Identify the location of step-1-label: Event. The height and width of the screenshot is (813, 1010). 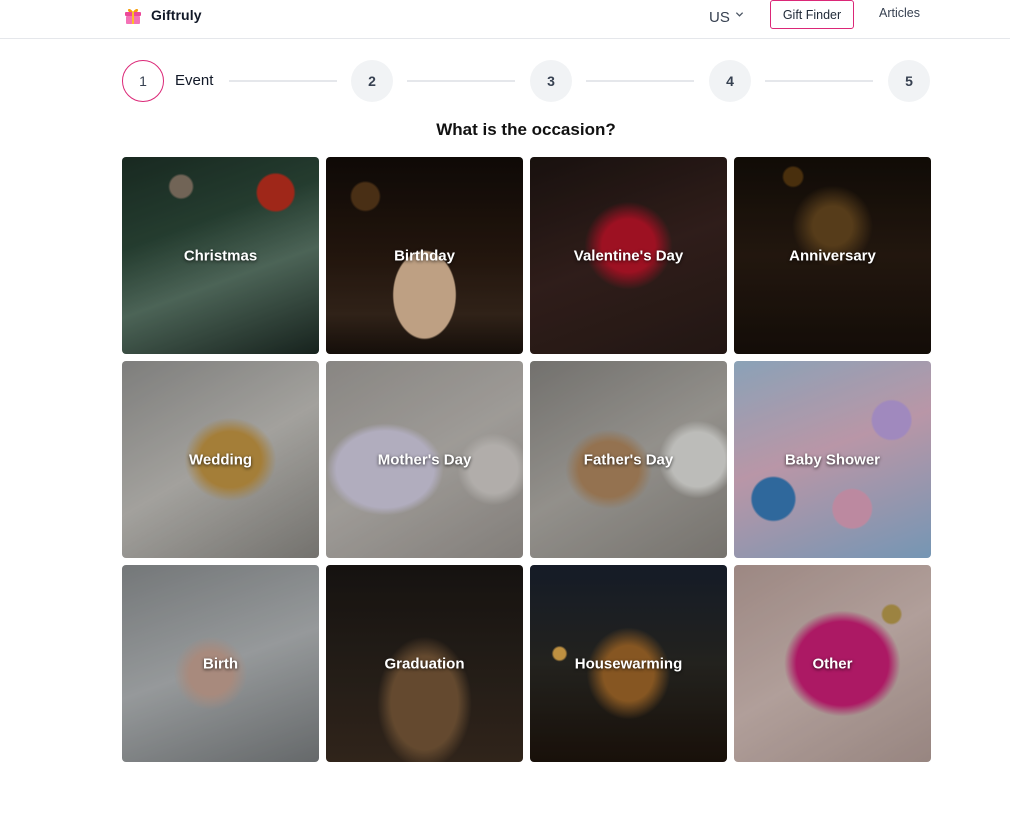
(194, 80).